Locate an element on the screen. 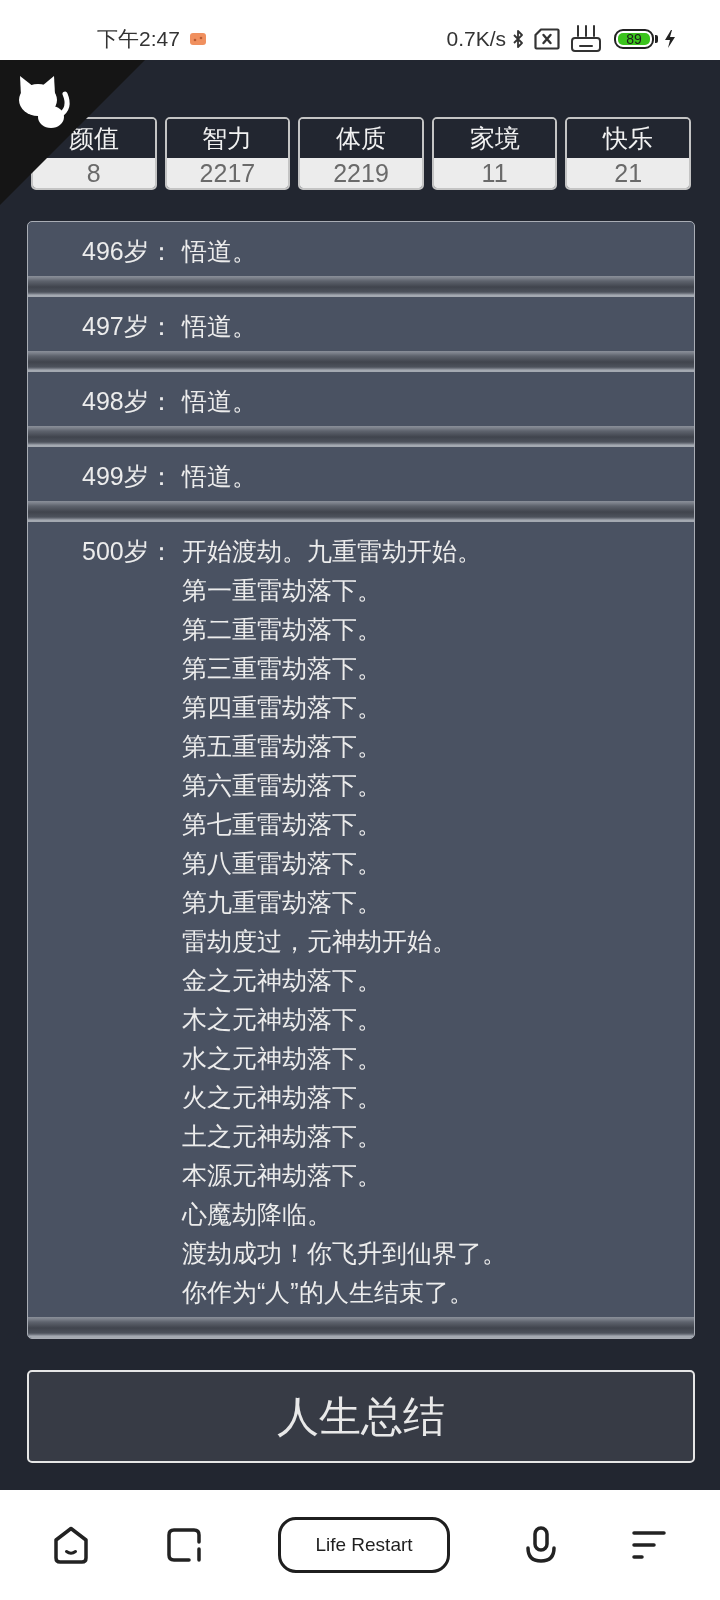  event-text: 第八重雷劫落下。 is located at coordinates (282, 863).